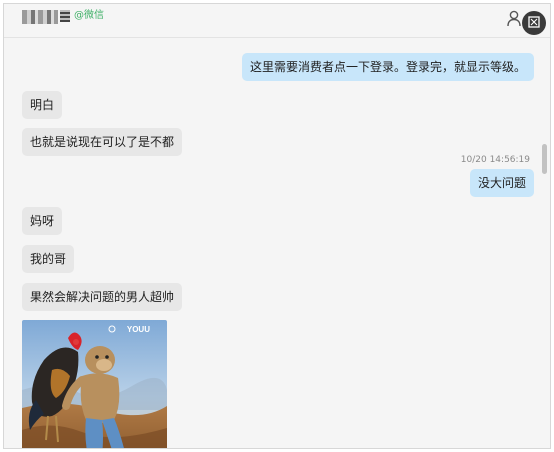 This screenshot has width=554, height=452. Describe the element at coordinates (89, 15) in the screenshot. I see `wechat-tag: @微信` at that location.